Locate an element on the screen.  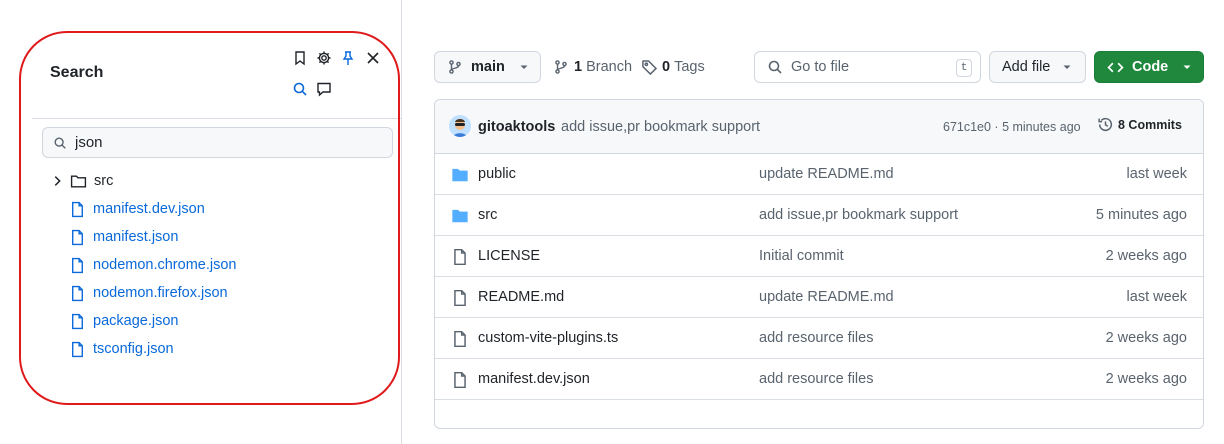
branch-name: main is located at coordinates (488, 67).